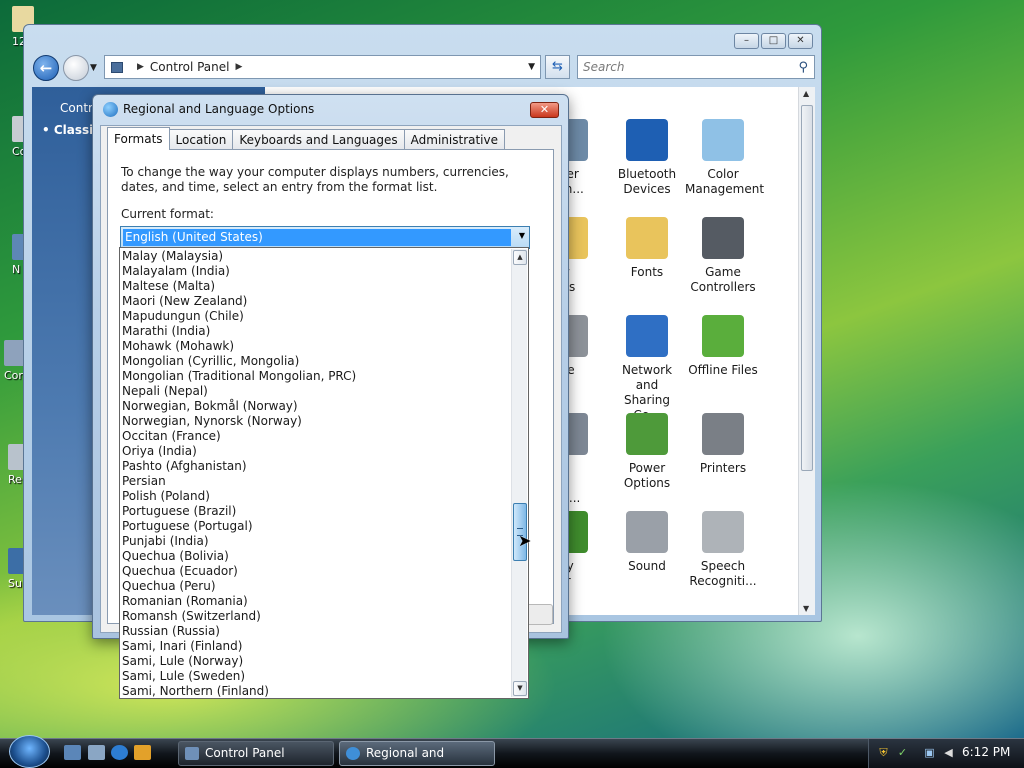  What do you see at coordinates (800, 41) in the screenshot?
I see `close-button: ✕` at bounding box center [800, 41].